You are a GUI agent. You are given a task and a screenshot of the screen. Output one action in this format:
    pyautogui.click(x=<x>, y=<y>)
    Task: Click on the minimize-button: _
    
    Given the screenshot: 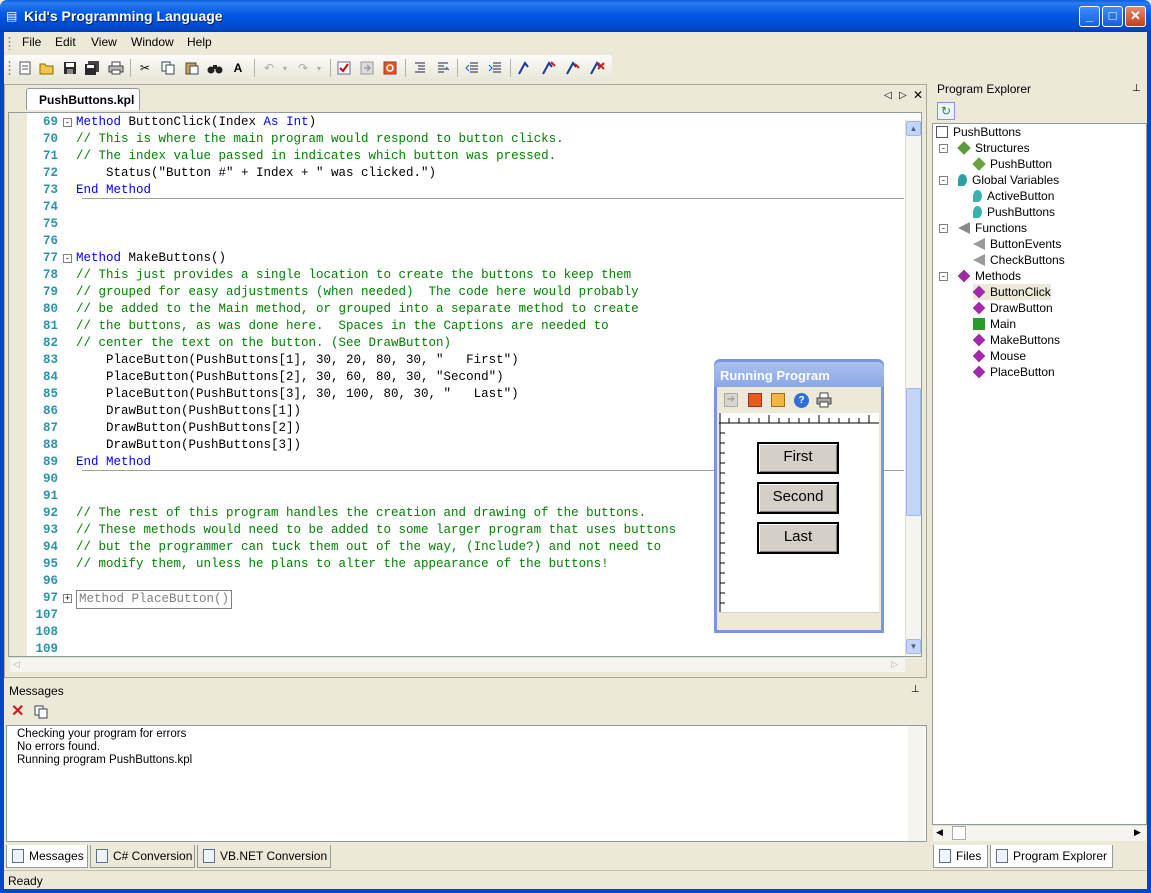 What is the action you would take?
    pyautogui.click(x=1089, y=16)
    